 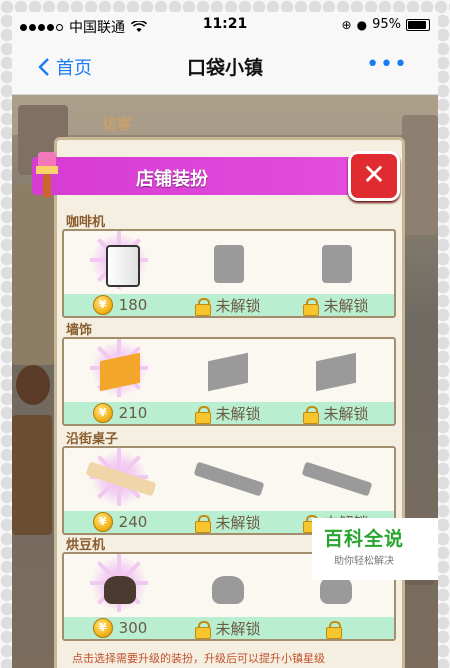 What do you see at coordinates (364, 561) in the screenshot?
I see `watermark-subtitle: 助你轻松解决` at bounding box center [364, 561].